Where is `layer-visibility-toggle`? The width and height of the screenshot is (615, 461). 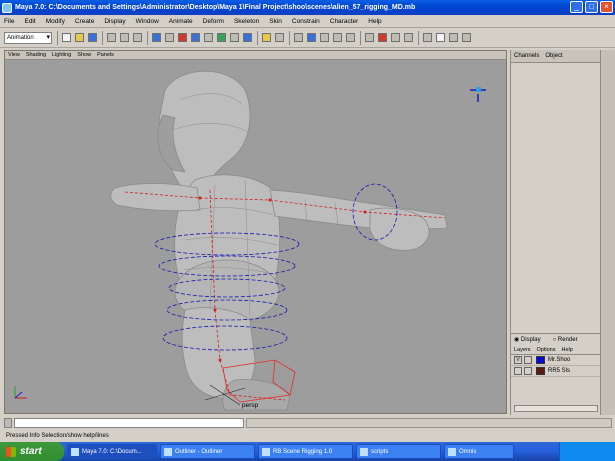
layer-visibility-toggle is located at coordinates (518, 371).